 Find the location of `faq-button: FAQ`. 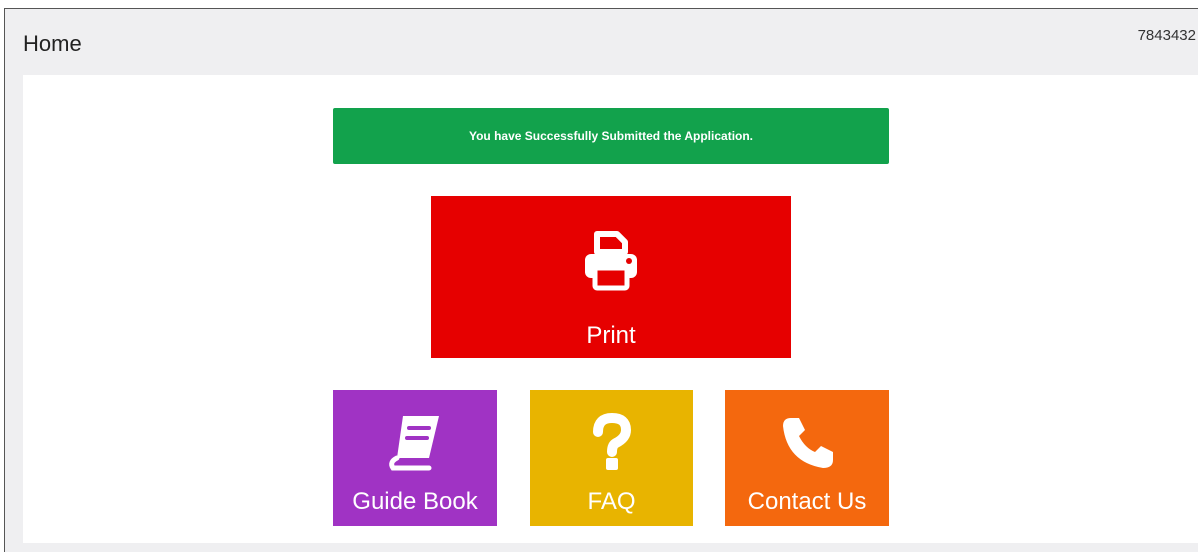

faq-button: FAQ is located at coordinates (611, 458).